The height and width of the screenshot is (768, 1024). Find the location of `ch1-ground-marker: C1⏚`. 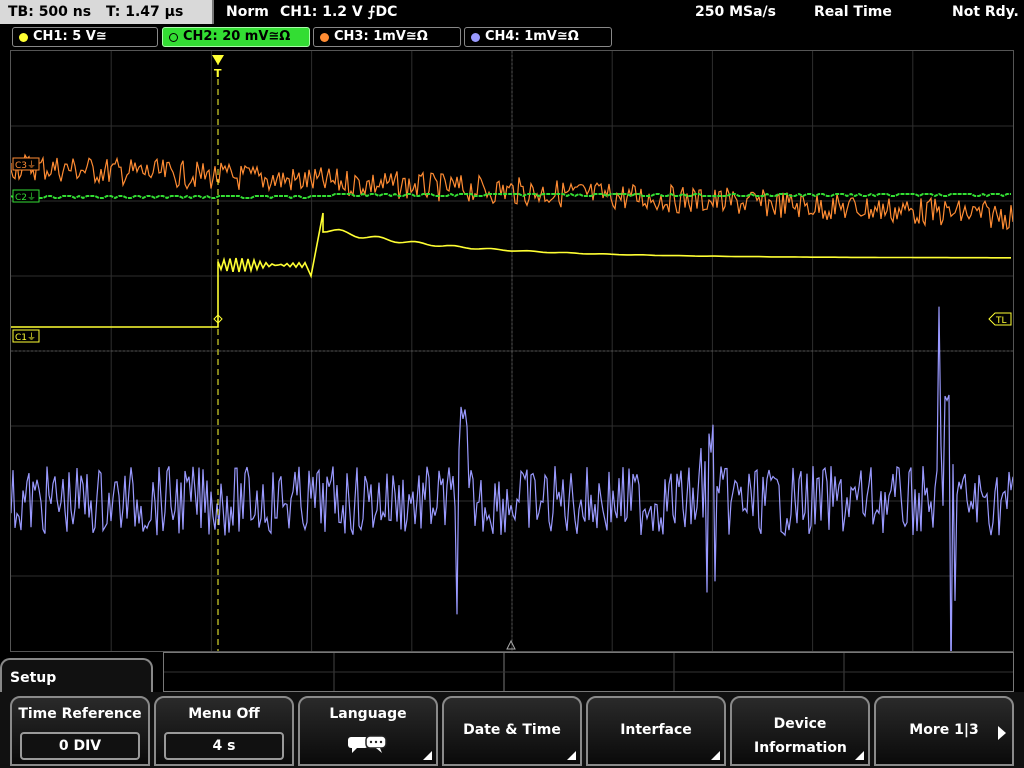

ch1-ground-marker: C1⏚ is located at coordinates (26, 336).